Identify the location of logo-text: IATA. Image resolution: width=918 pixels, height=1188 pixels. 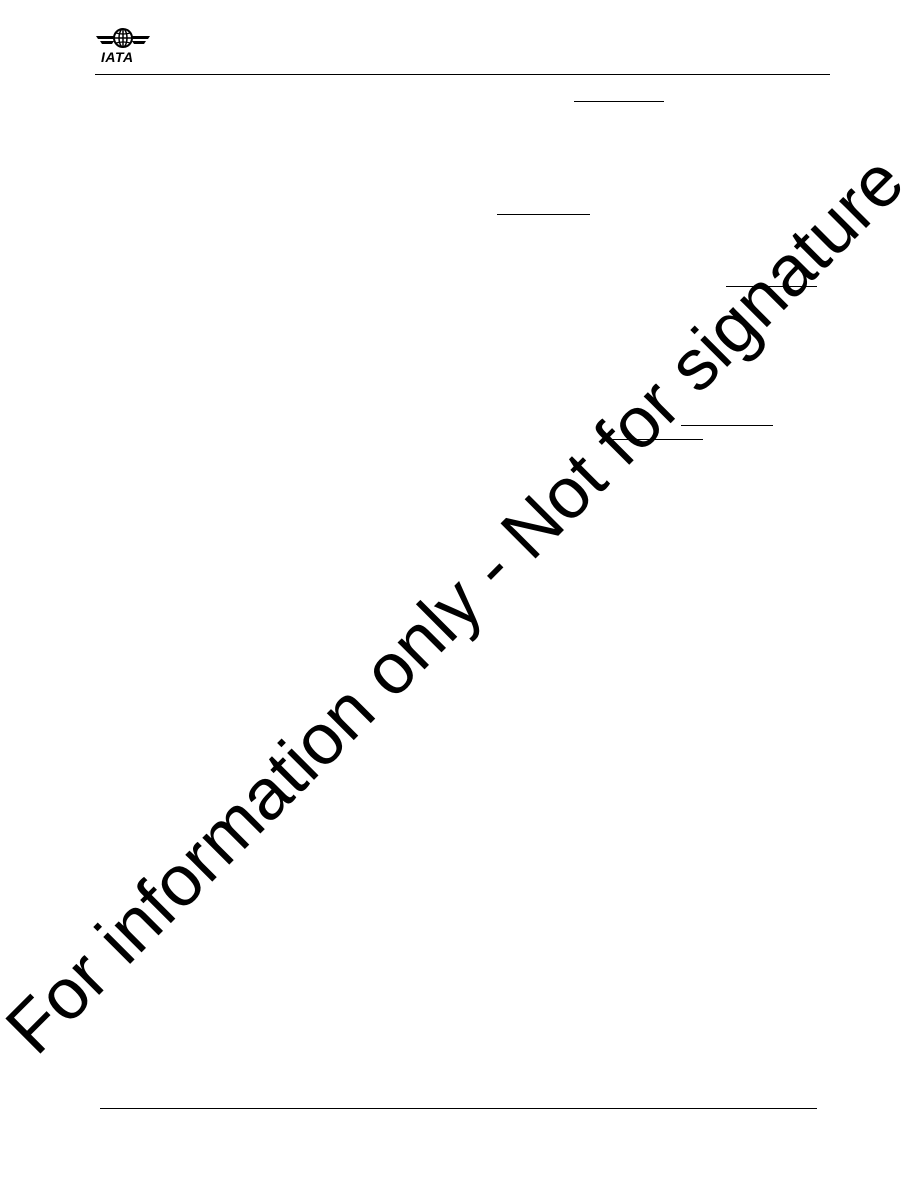
(117, 57).